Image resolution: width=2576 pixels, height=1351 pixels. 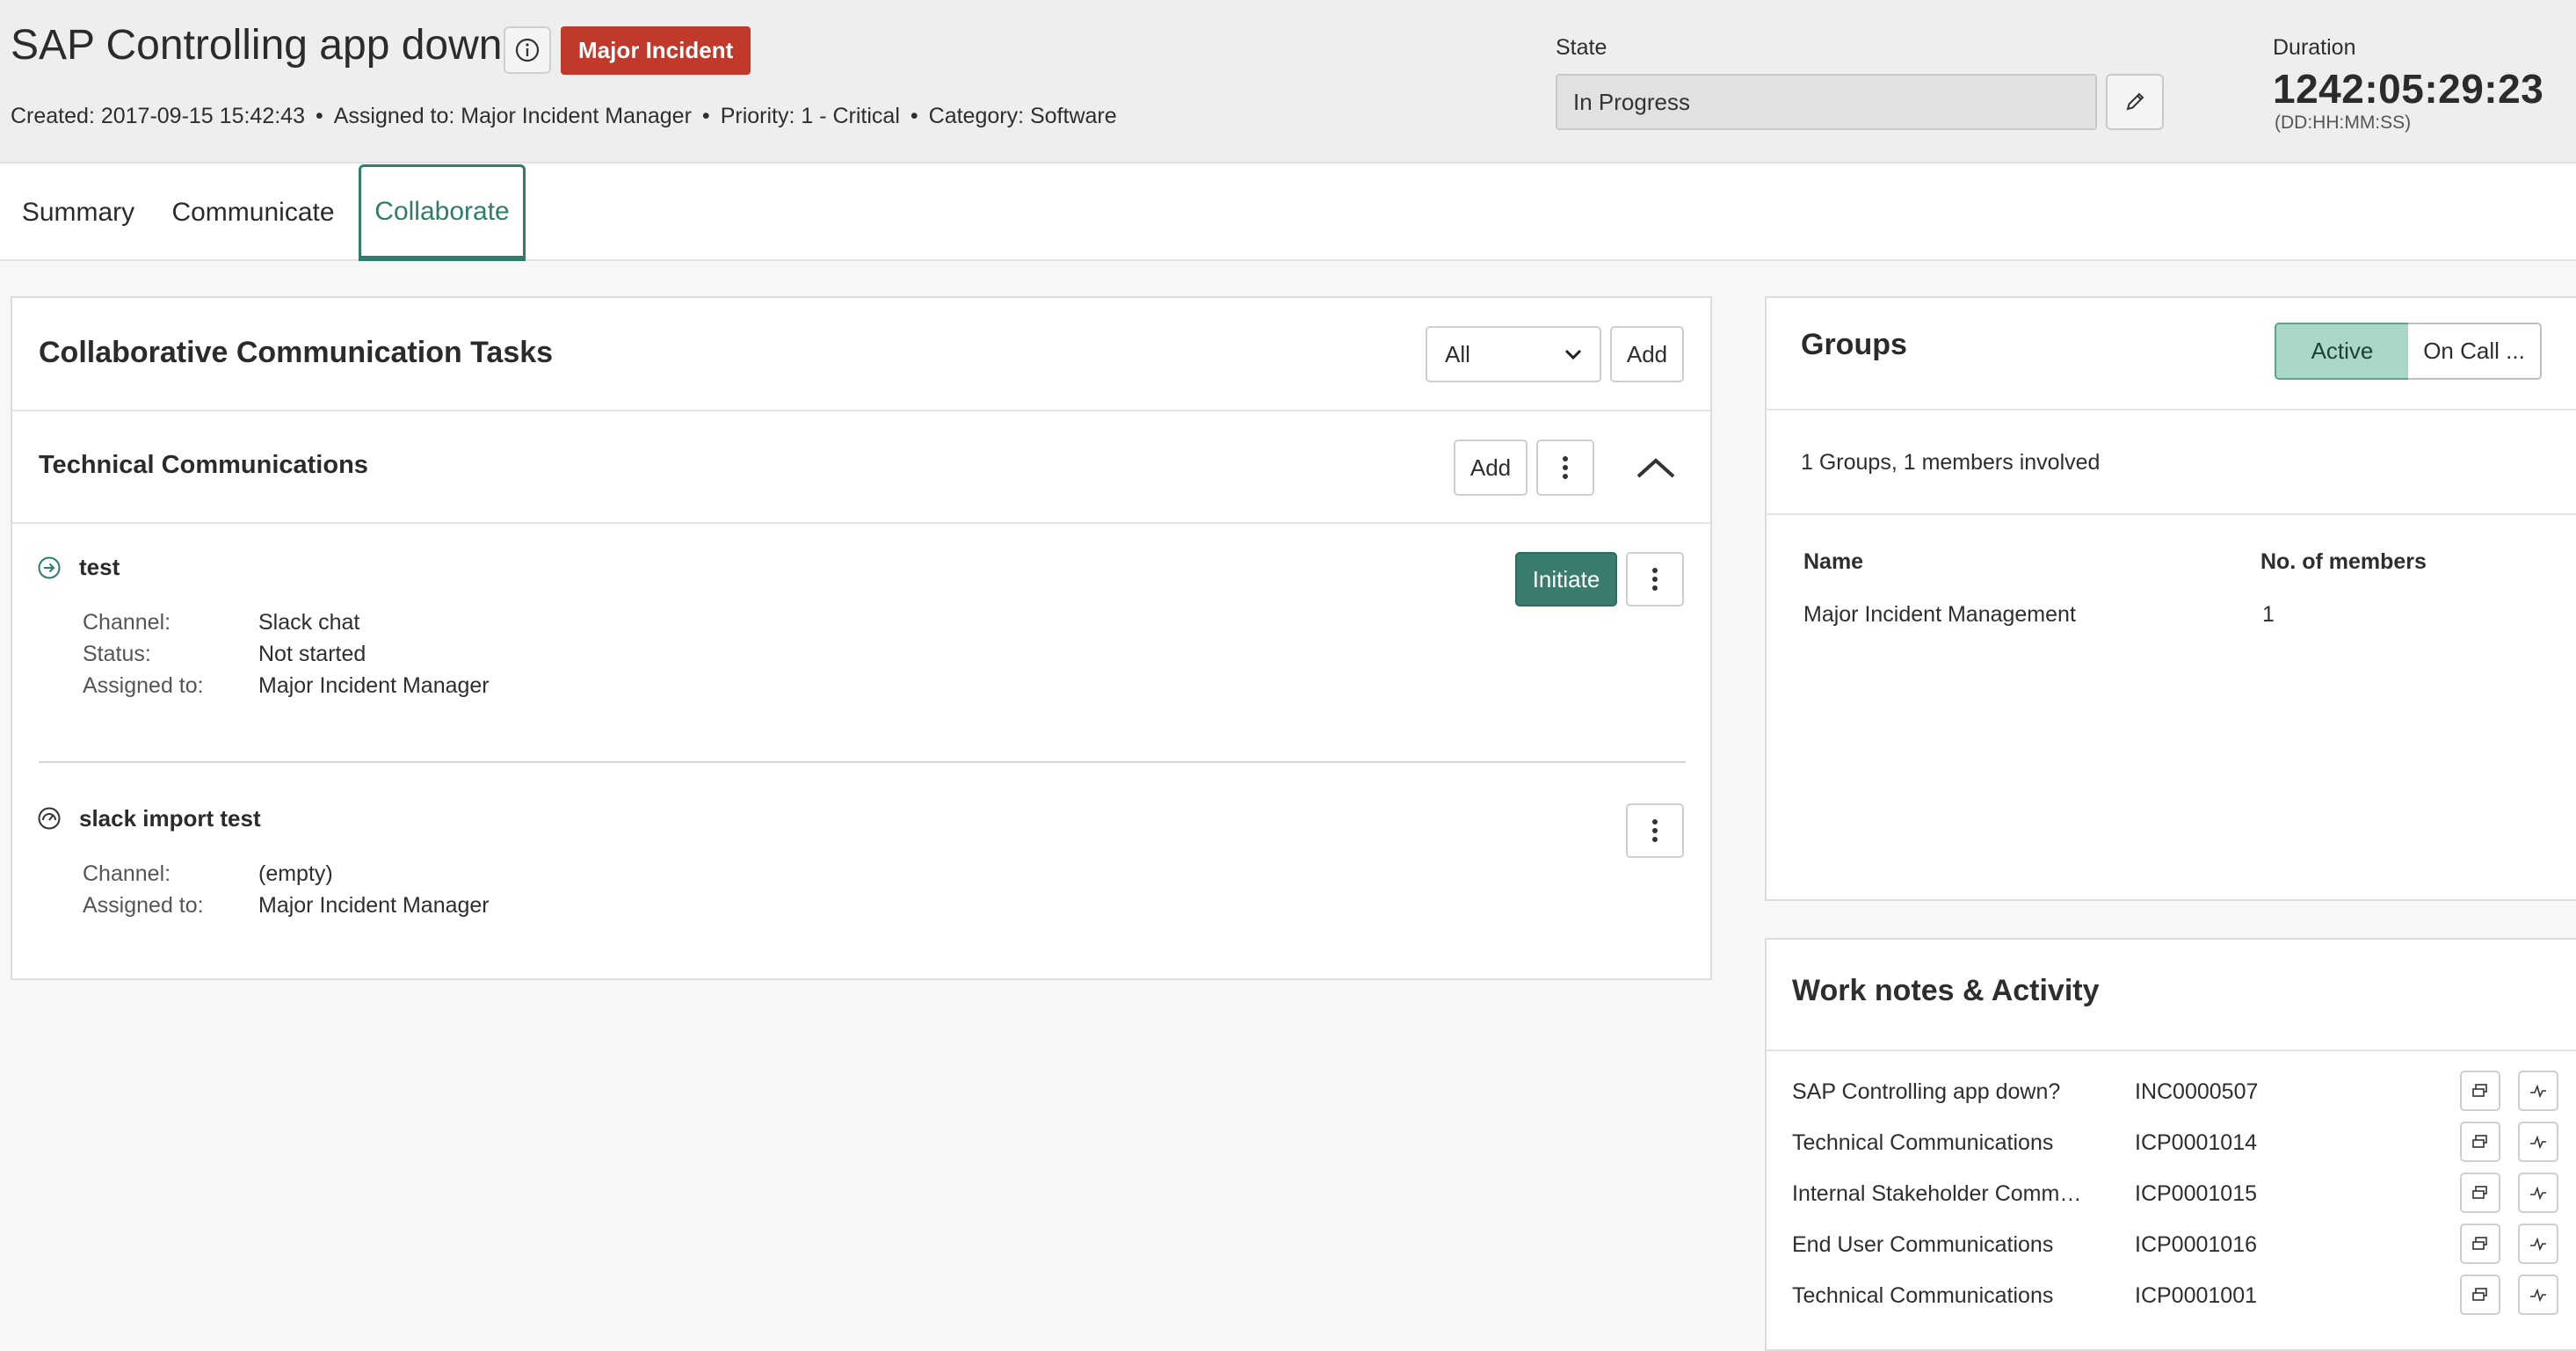 I want to click on work-note-id: ICP0001014, so click(x=2196, y=1142).